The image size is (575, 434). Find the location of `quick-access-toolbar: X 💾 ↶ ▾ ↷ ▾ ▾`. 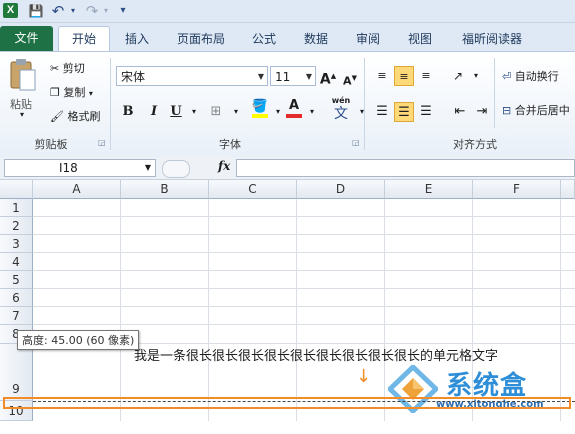

quick-access-toolbar: X 💾 ↶ ▾ ↷ ▾ ▾ is located at coordinates (287, 11).